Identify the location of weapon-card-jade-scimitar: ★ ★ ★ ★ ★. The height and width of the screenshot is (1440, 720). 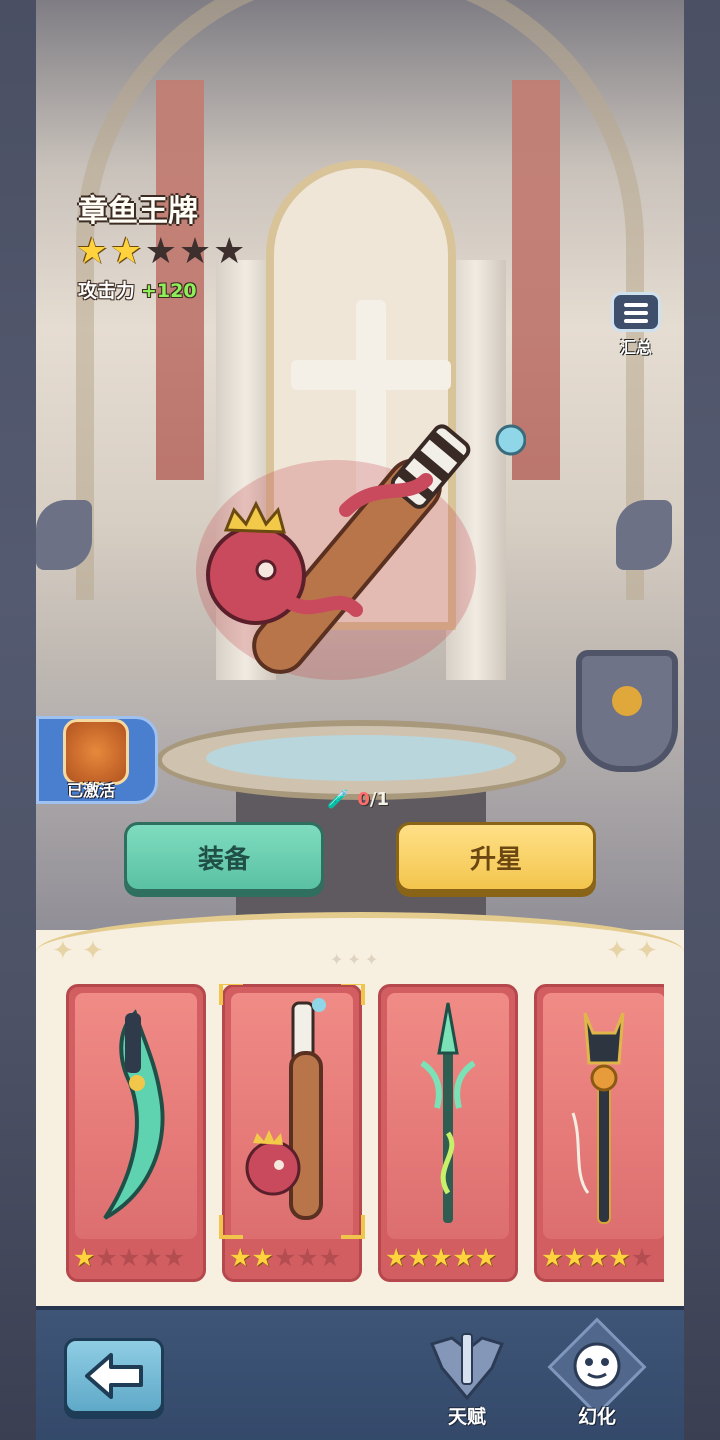
(136, 1133).